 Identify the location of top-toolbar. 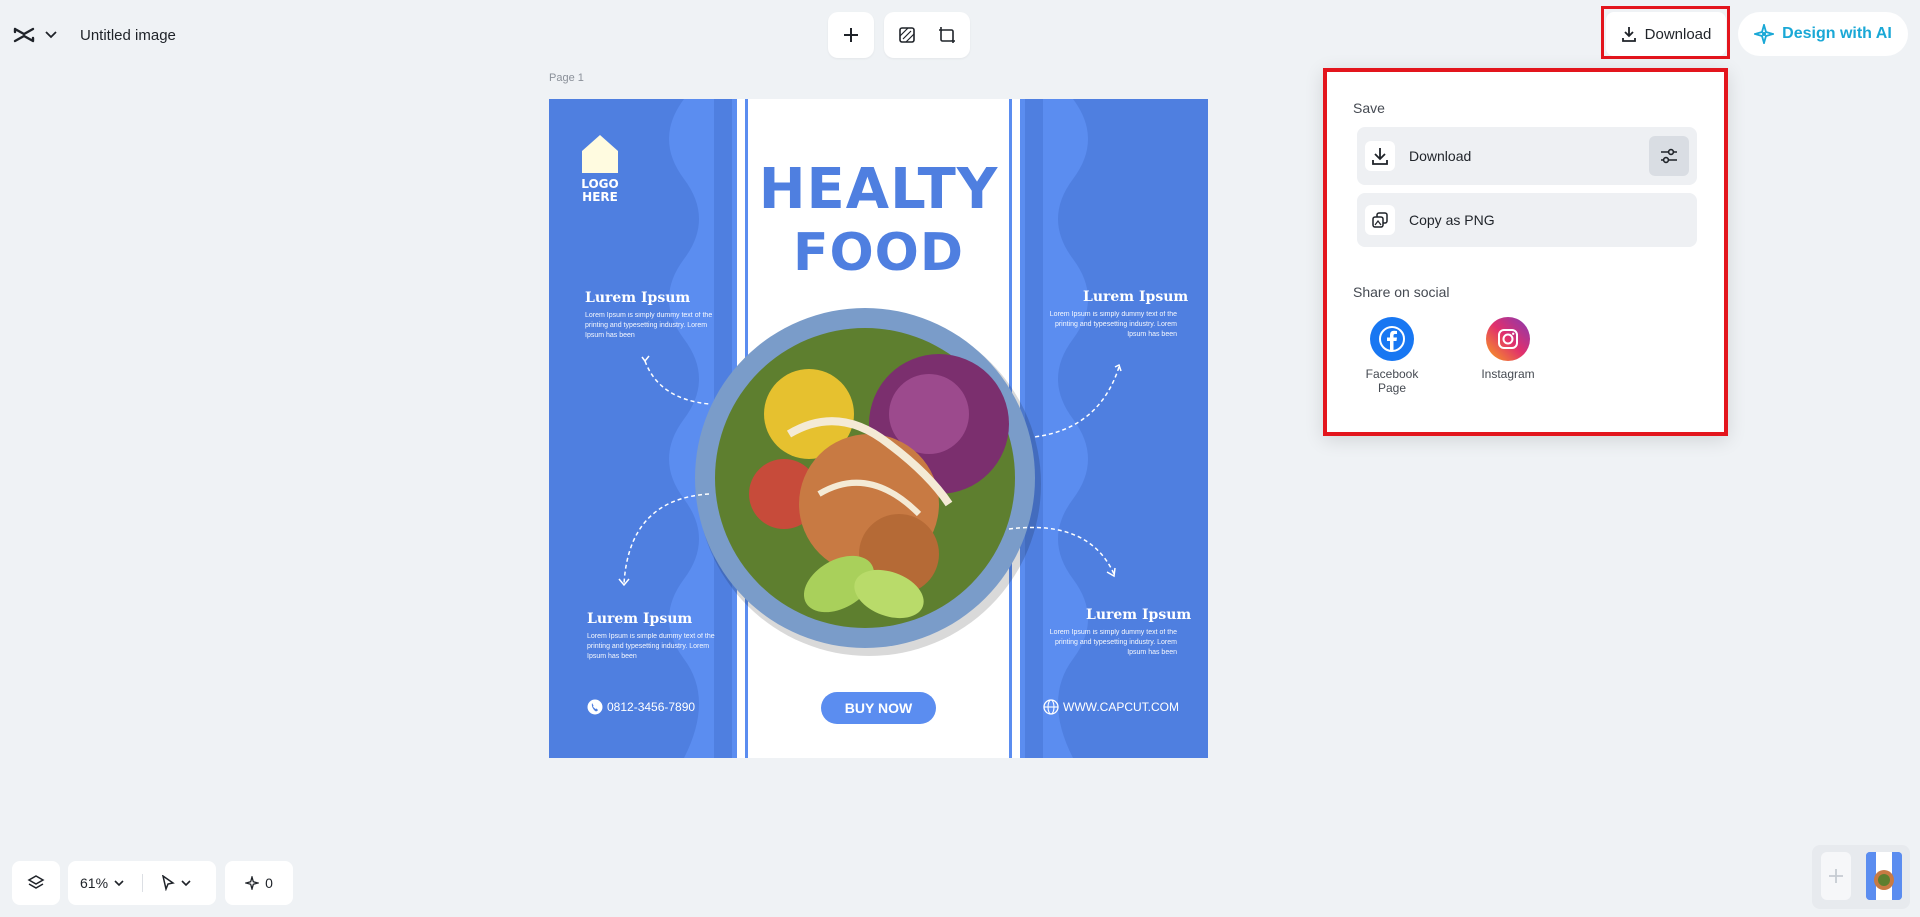
(899, 35).